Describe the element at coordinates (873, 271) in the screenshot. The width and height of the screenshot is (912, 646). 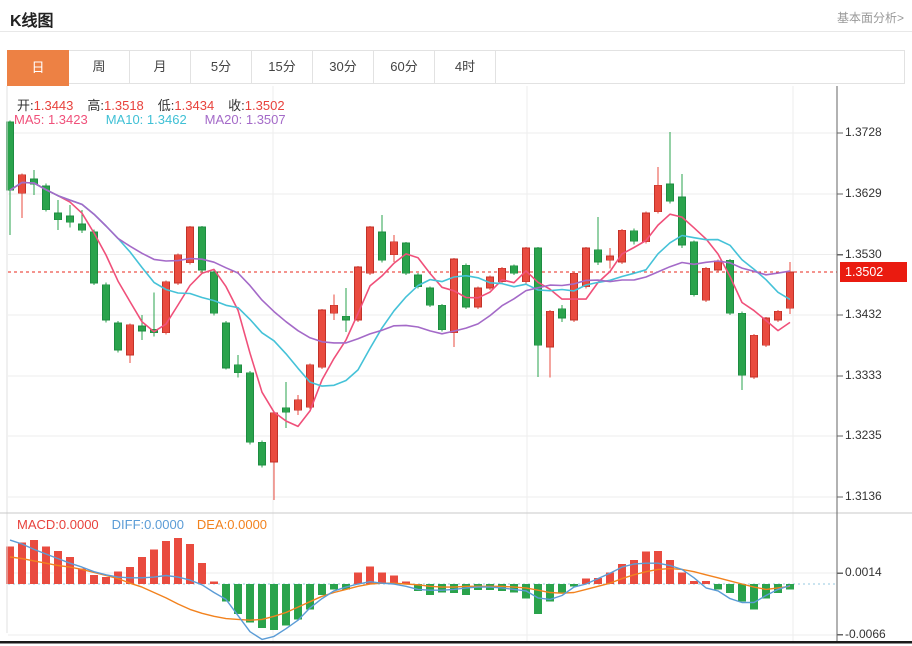
I see `last-price-tag: 1.3502` at that location.